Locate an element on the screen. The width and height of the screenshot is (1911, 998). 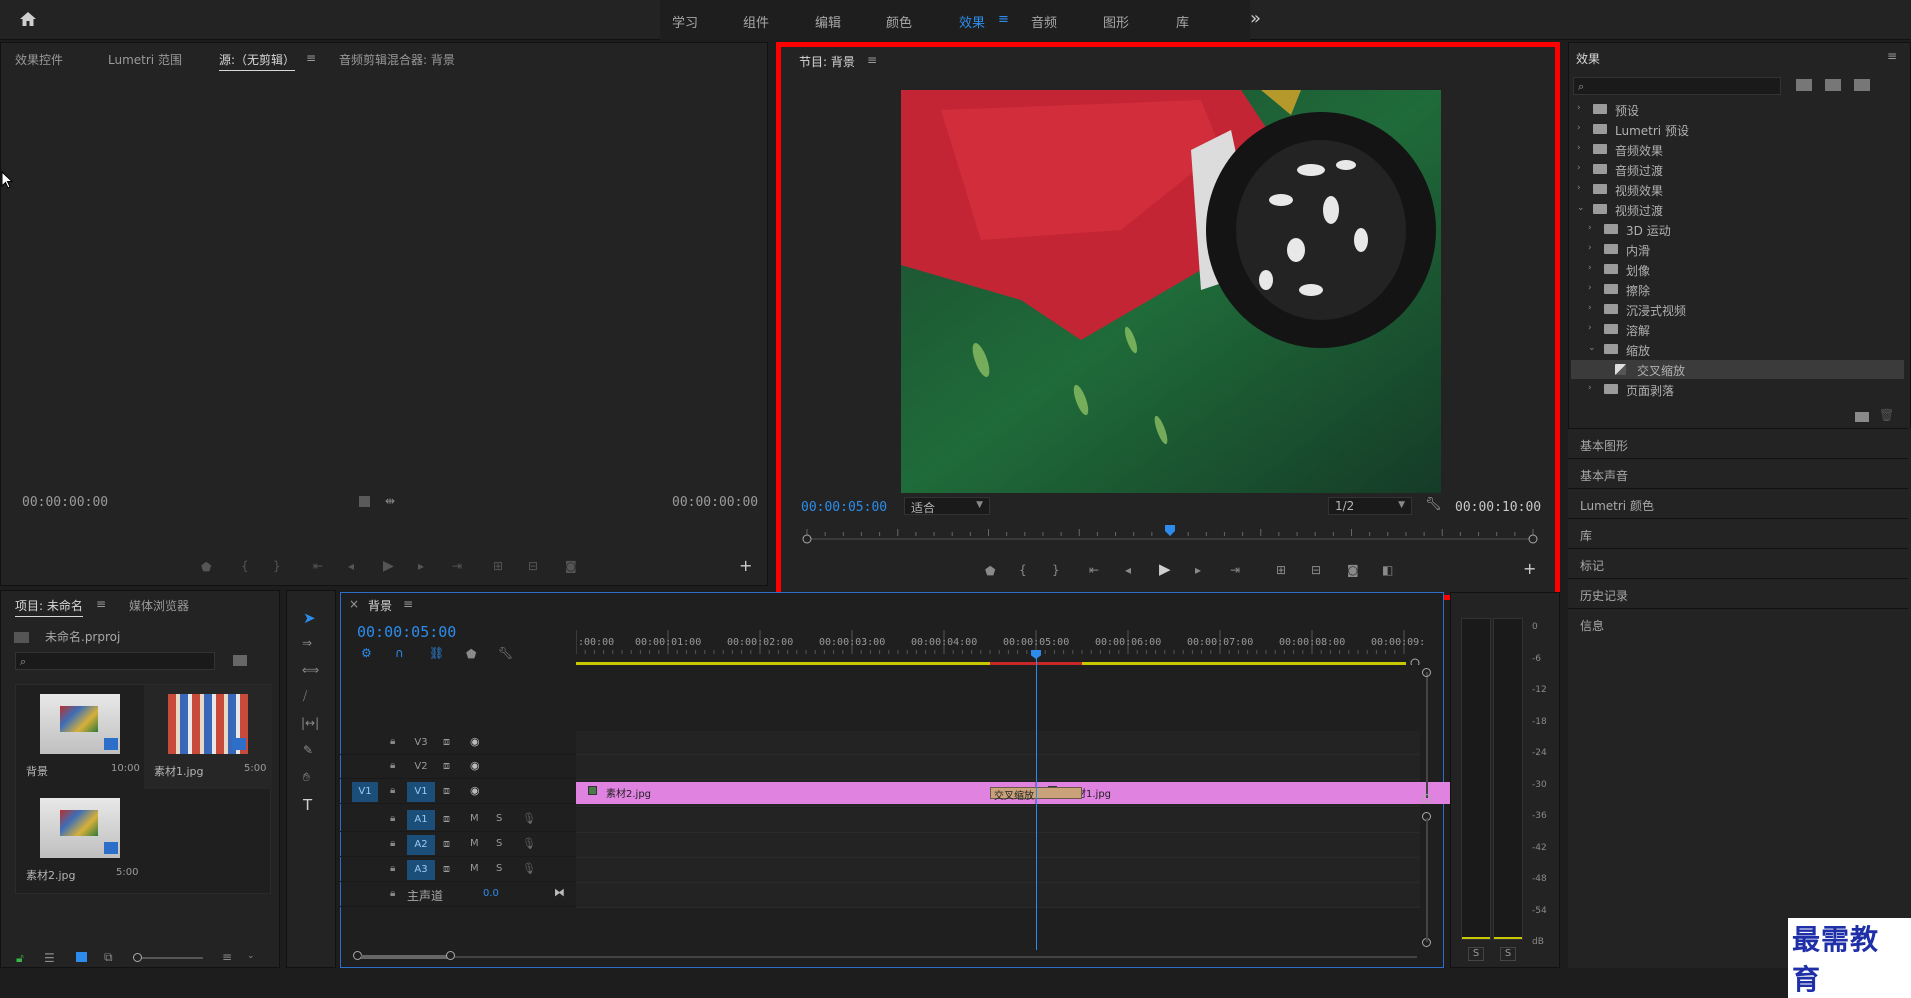
program-video-frame is located at coordinates (1171, 291).